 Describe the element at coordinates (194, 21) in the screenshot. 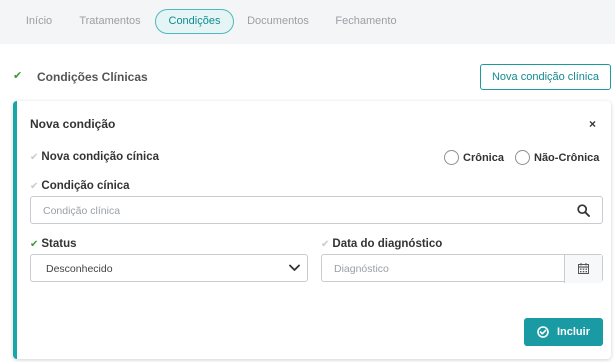

I see `tab-condicoes: Condições` at that location.